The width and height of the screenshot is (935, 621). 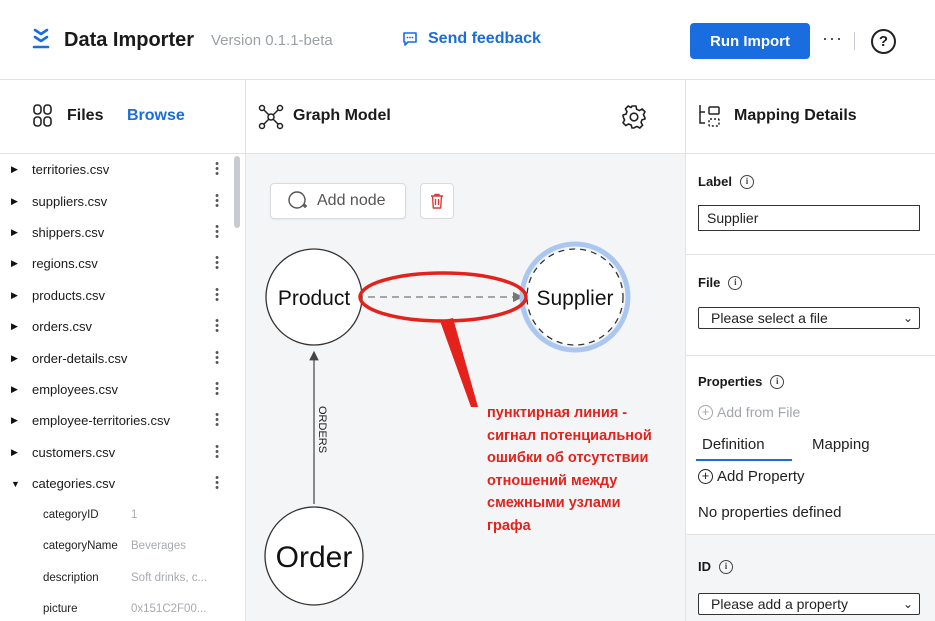 I want to click on send-feedback-link: Send feedback, so click(x=471, y=39).